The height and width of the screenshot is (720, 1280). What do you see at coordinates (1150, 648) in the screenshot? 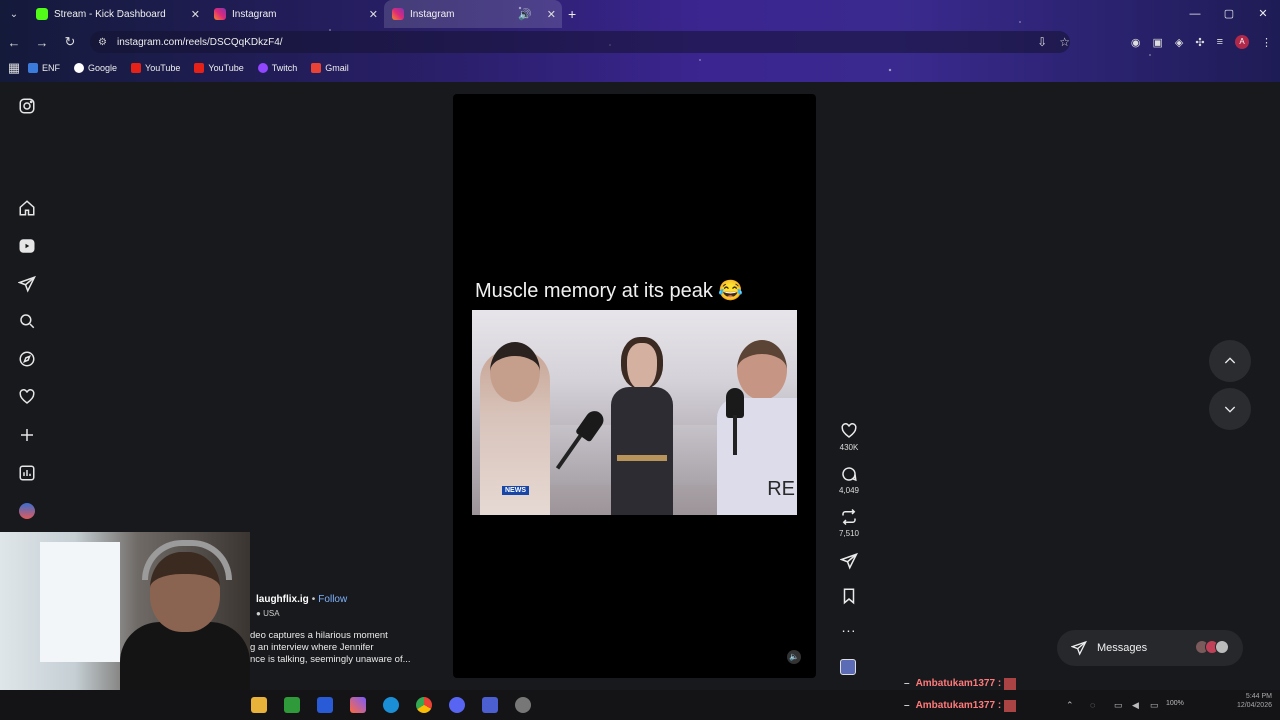
I see `messages-button: Messages` at bounding box center [1150, 648].